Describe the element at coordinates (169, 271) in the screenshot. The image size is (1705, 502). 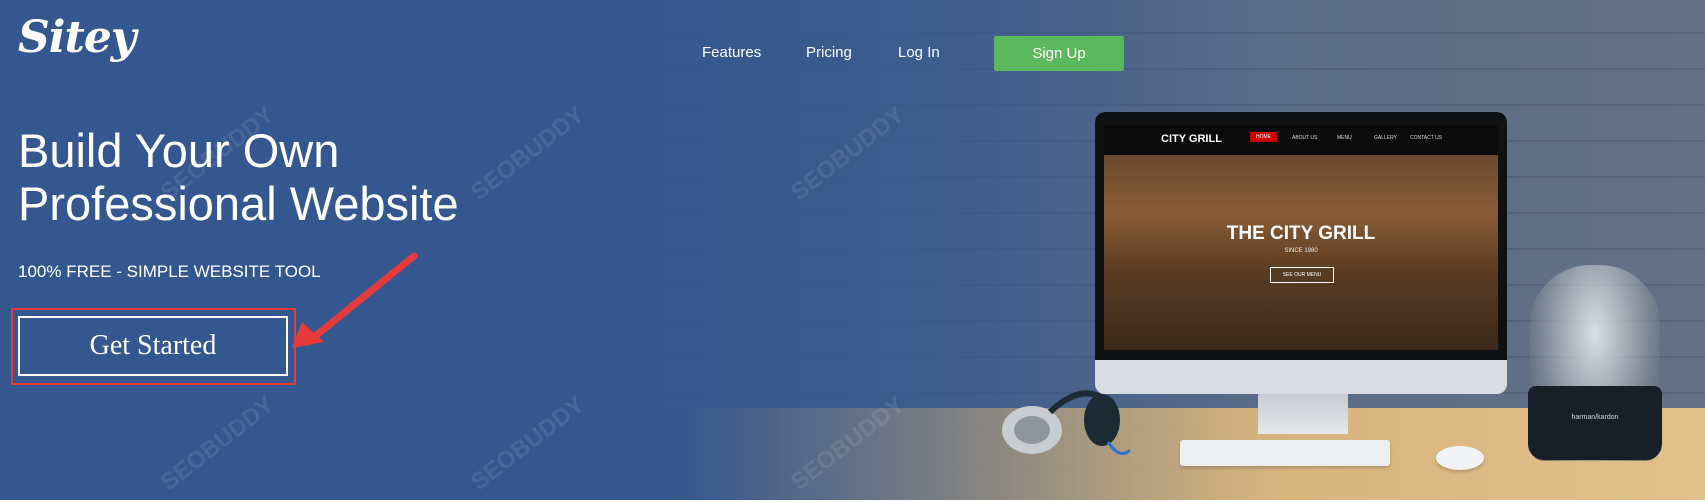
I see `hero-subheadline: 100% FREE - SIMPLE WEBSITE TOOL` at that location.